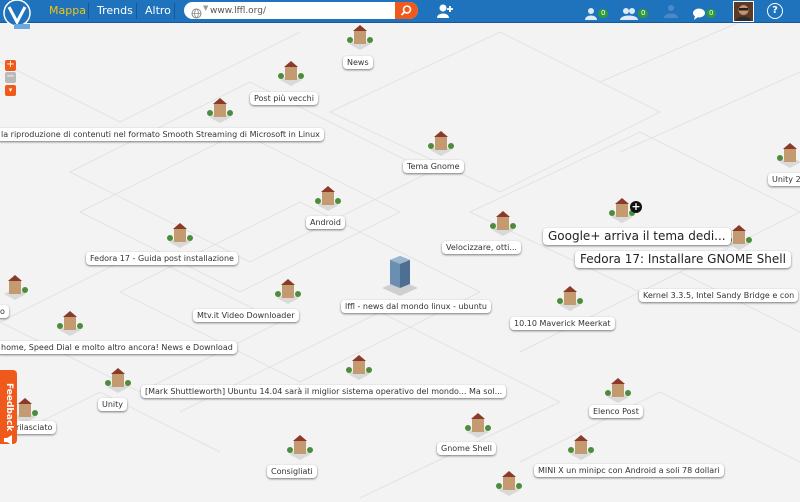 The width and height of the screenshot is (800, 502). I want to click on map-label: Mtv.it Video Downloader, so click(246, 315).